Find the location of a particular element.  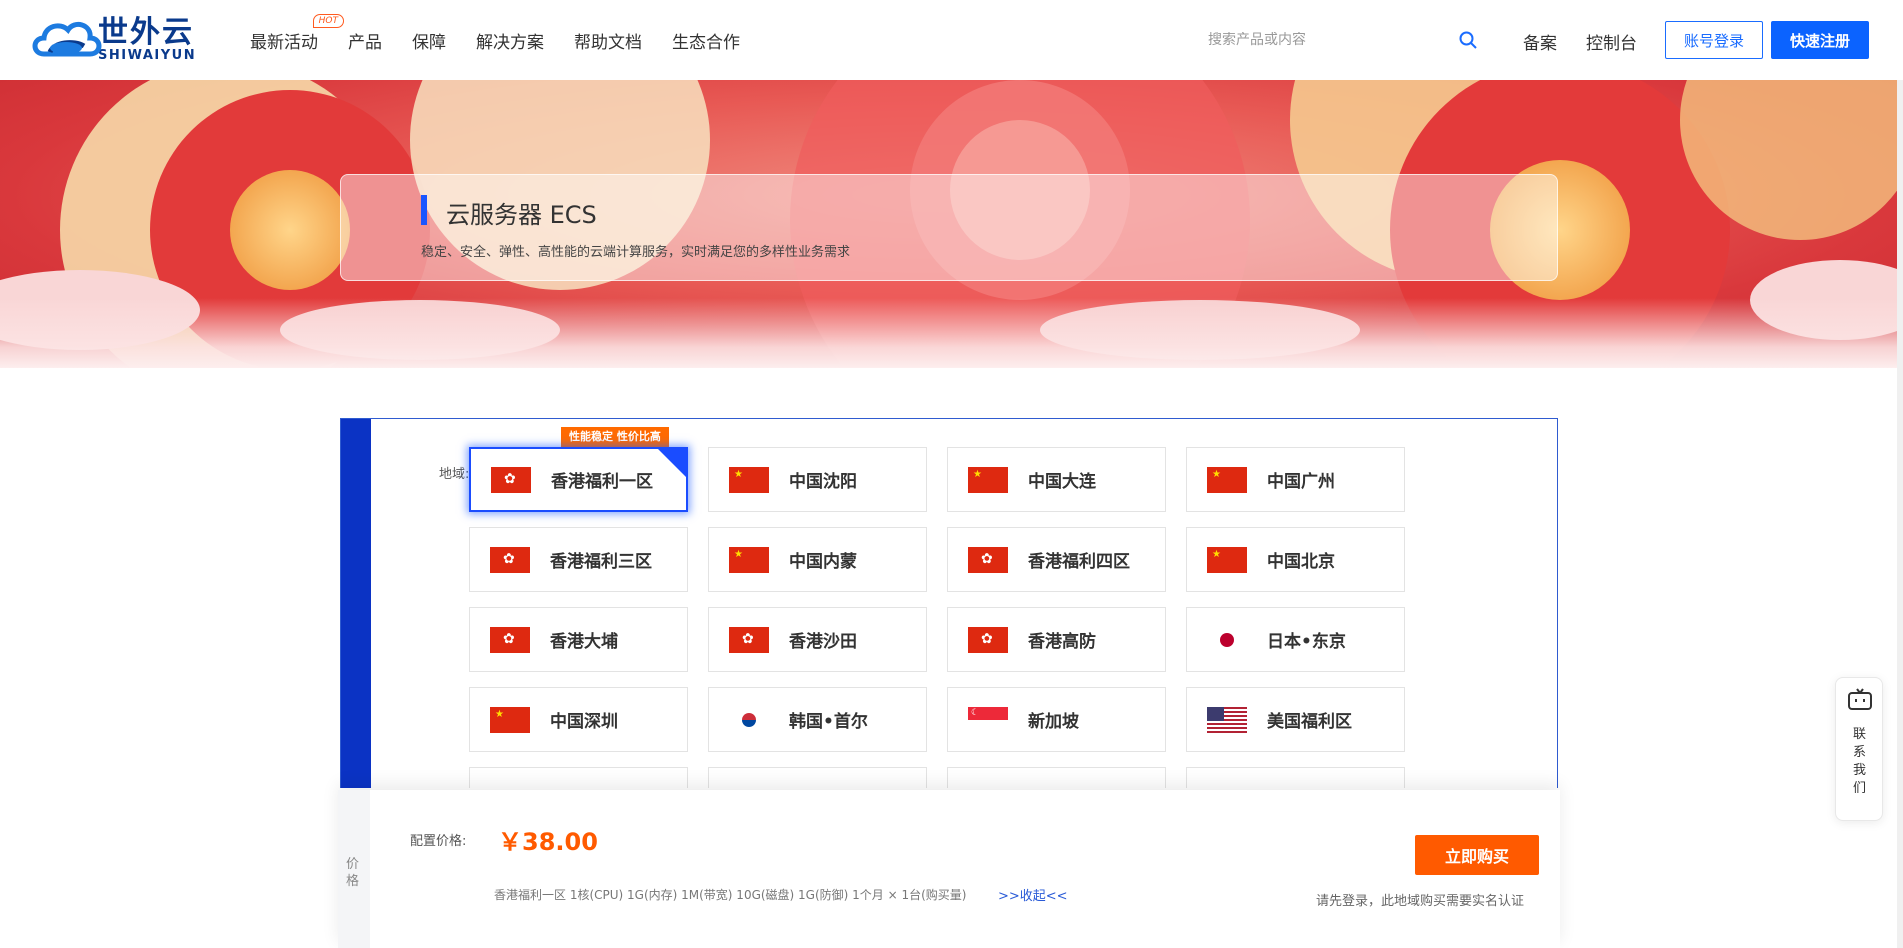

region-name: 日本•东京 is located at coordinates (1306, 642).